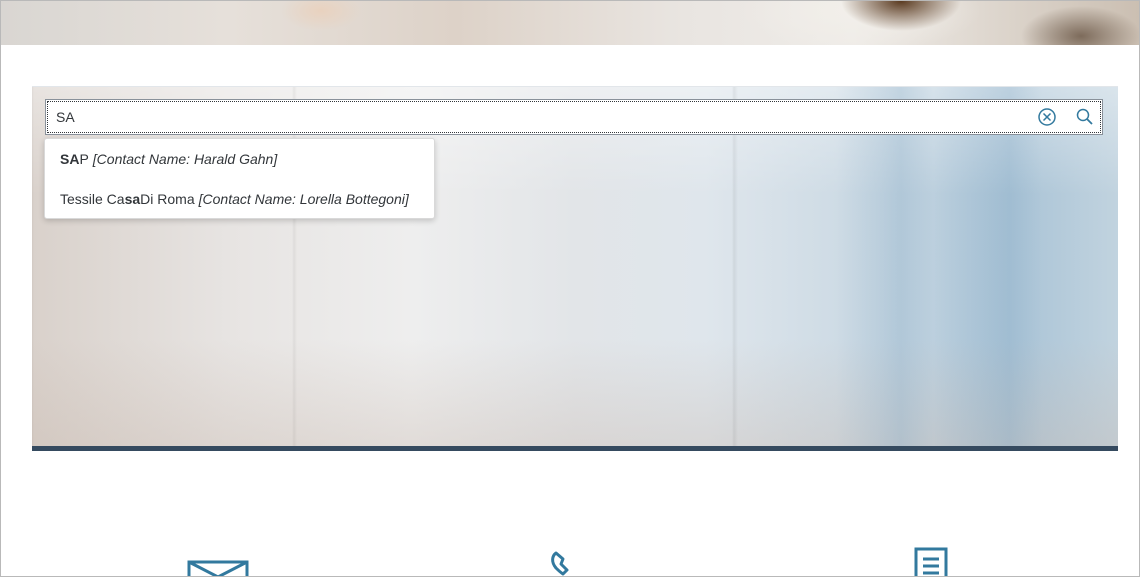 This screenshot has height=577, width=1140. What do you see at coordinates (570, 23) in the screenshot?
I see `top-banner-image` at bounding box center [570, 23].